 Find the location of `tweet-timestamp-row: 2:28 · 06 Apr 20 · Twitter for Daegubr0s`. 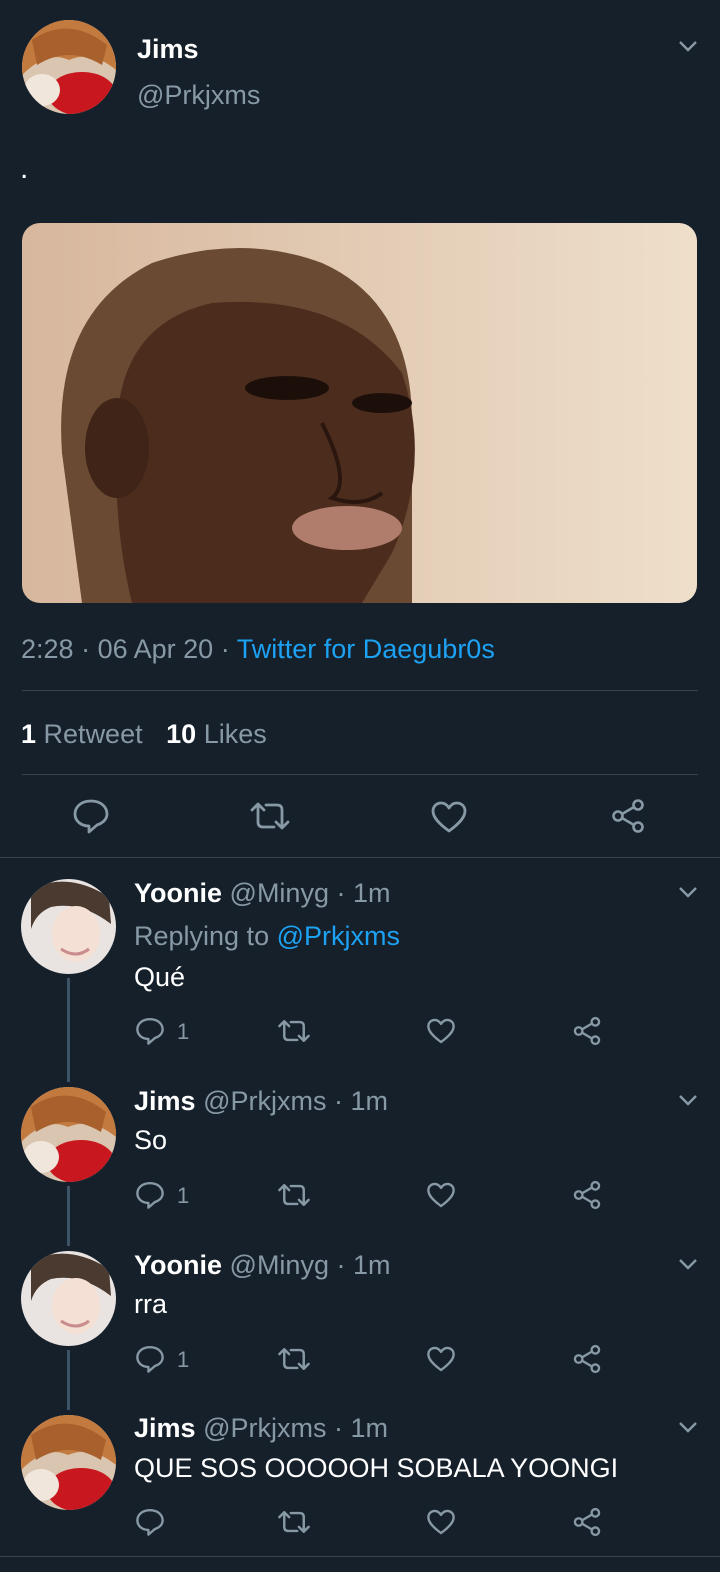

tweet-timestamp-row: 2:28 · 06 Apr 20 · Twitter for Daegubr0s is located at coordinates (258, 649).